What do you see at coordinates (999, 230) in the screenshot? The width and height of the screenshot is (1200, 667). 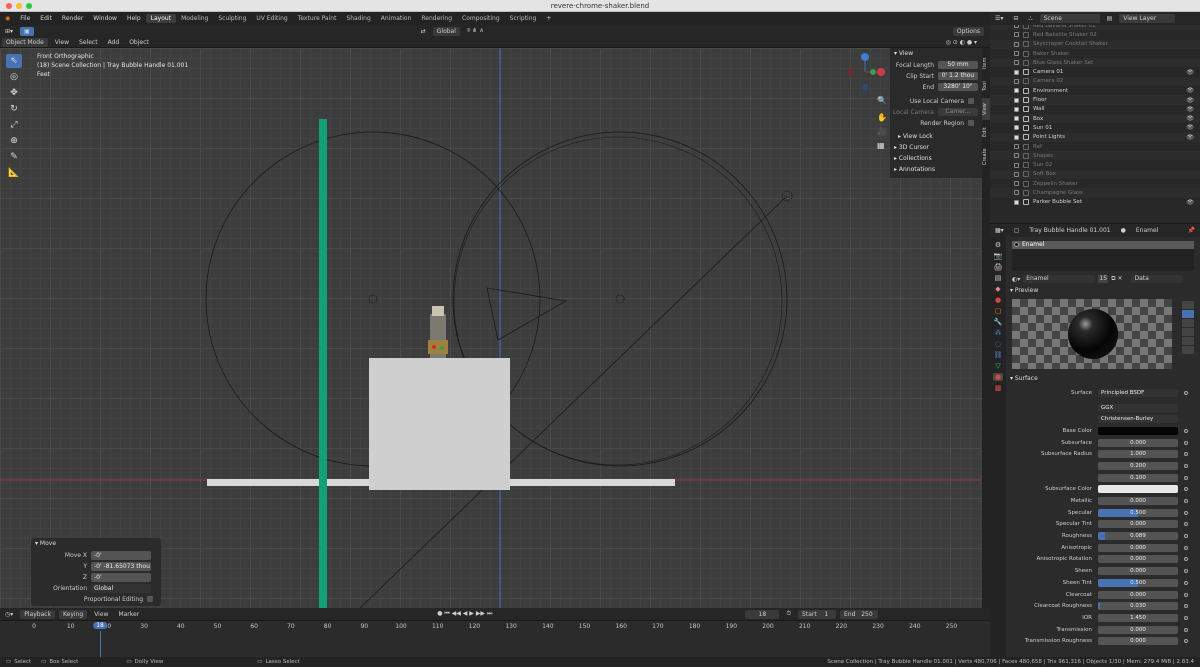 I see `properties-editor-icon: ▦▾` at bounding box center [999, 230].